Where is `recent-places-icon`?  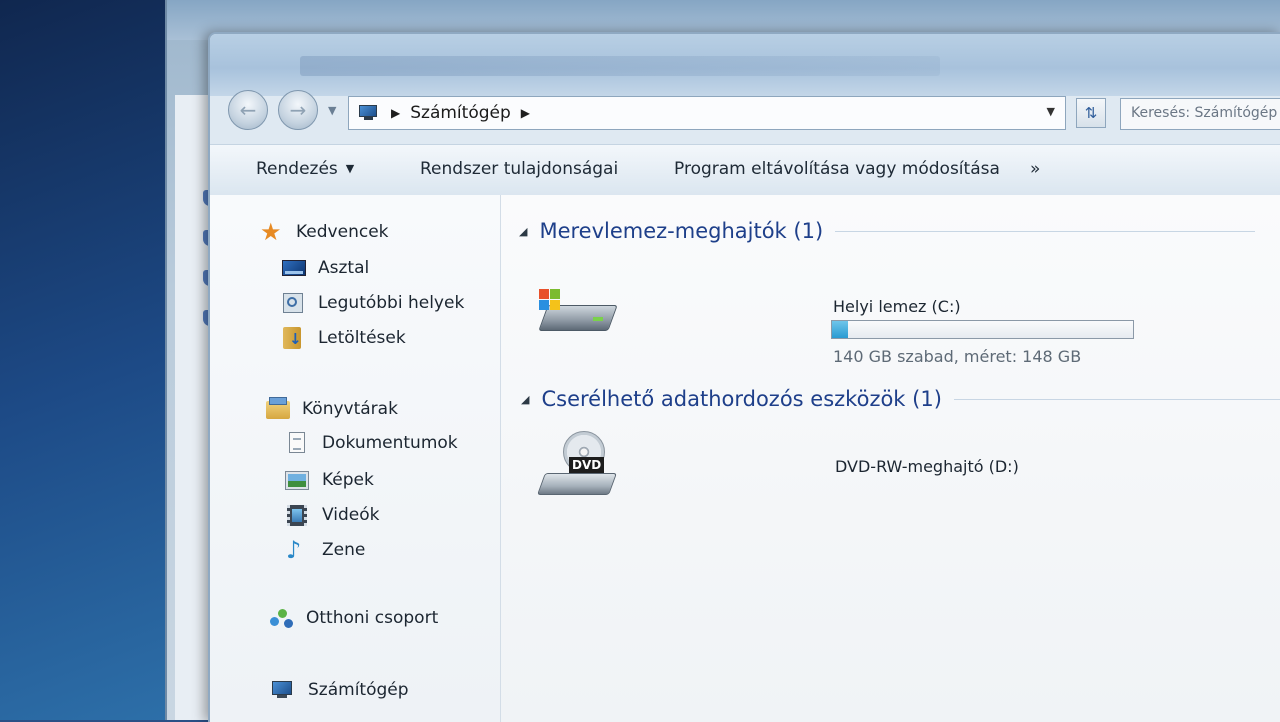 recent-places-icon is located at coordinates (294, 303).